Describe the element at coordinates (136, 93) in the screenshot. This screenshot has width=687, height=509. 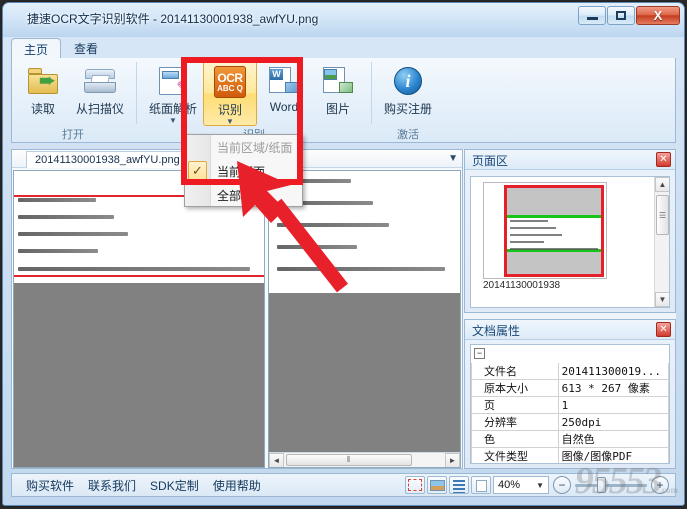
I see `ribbon-separator` at that location.